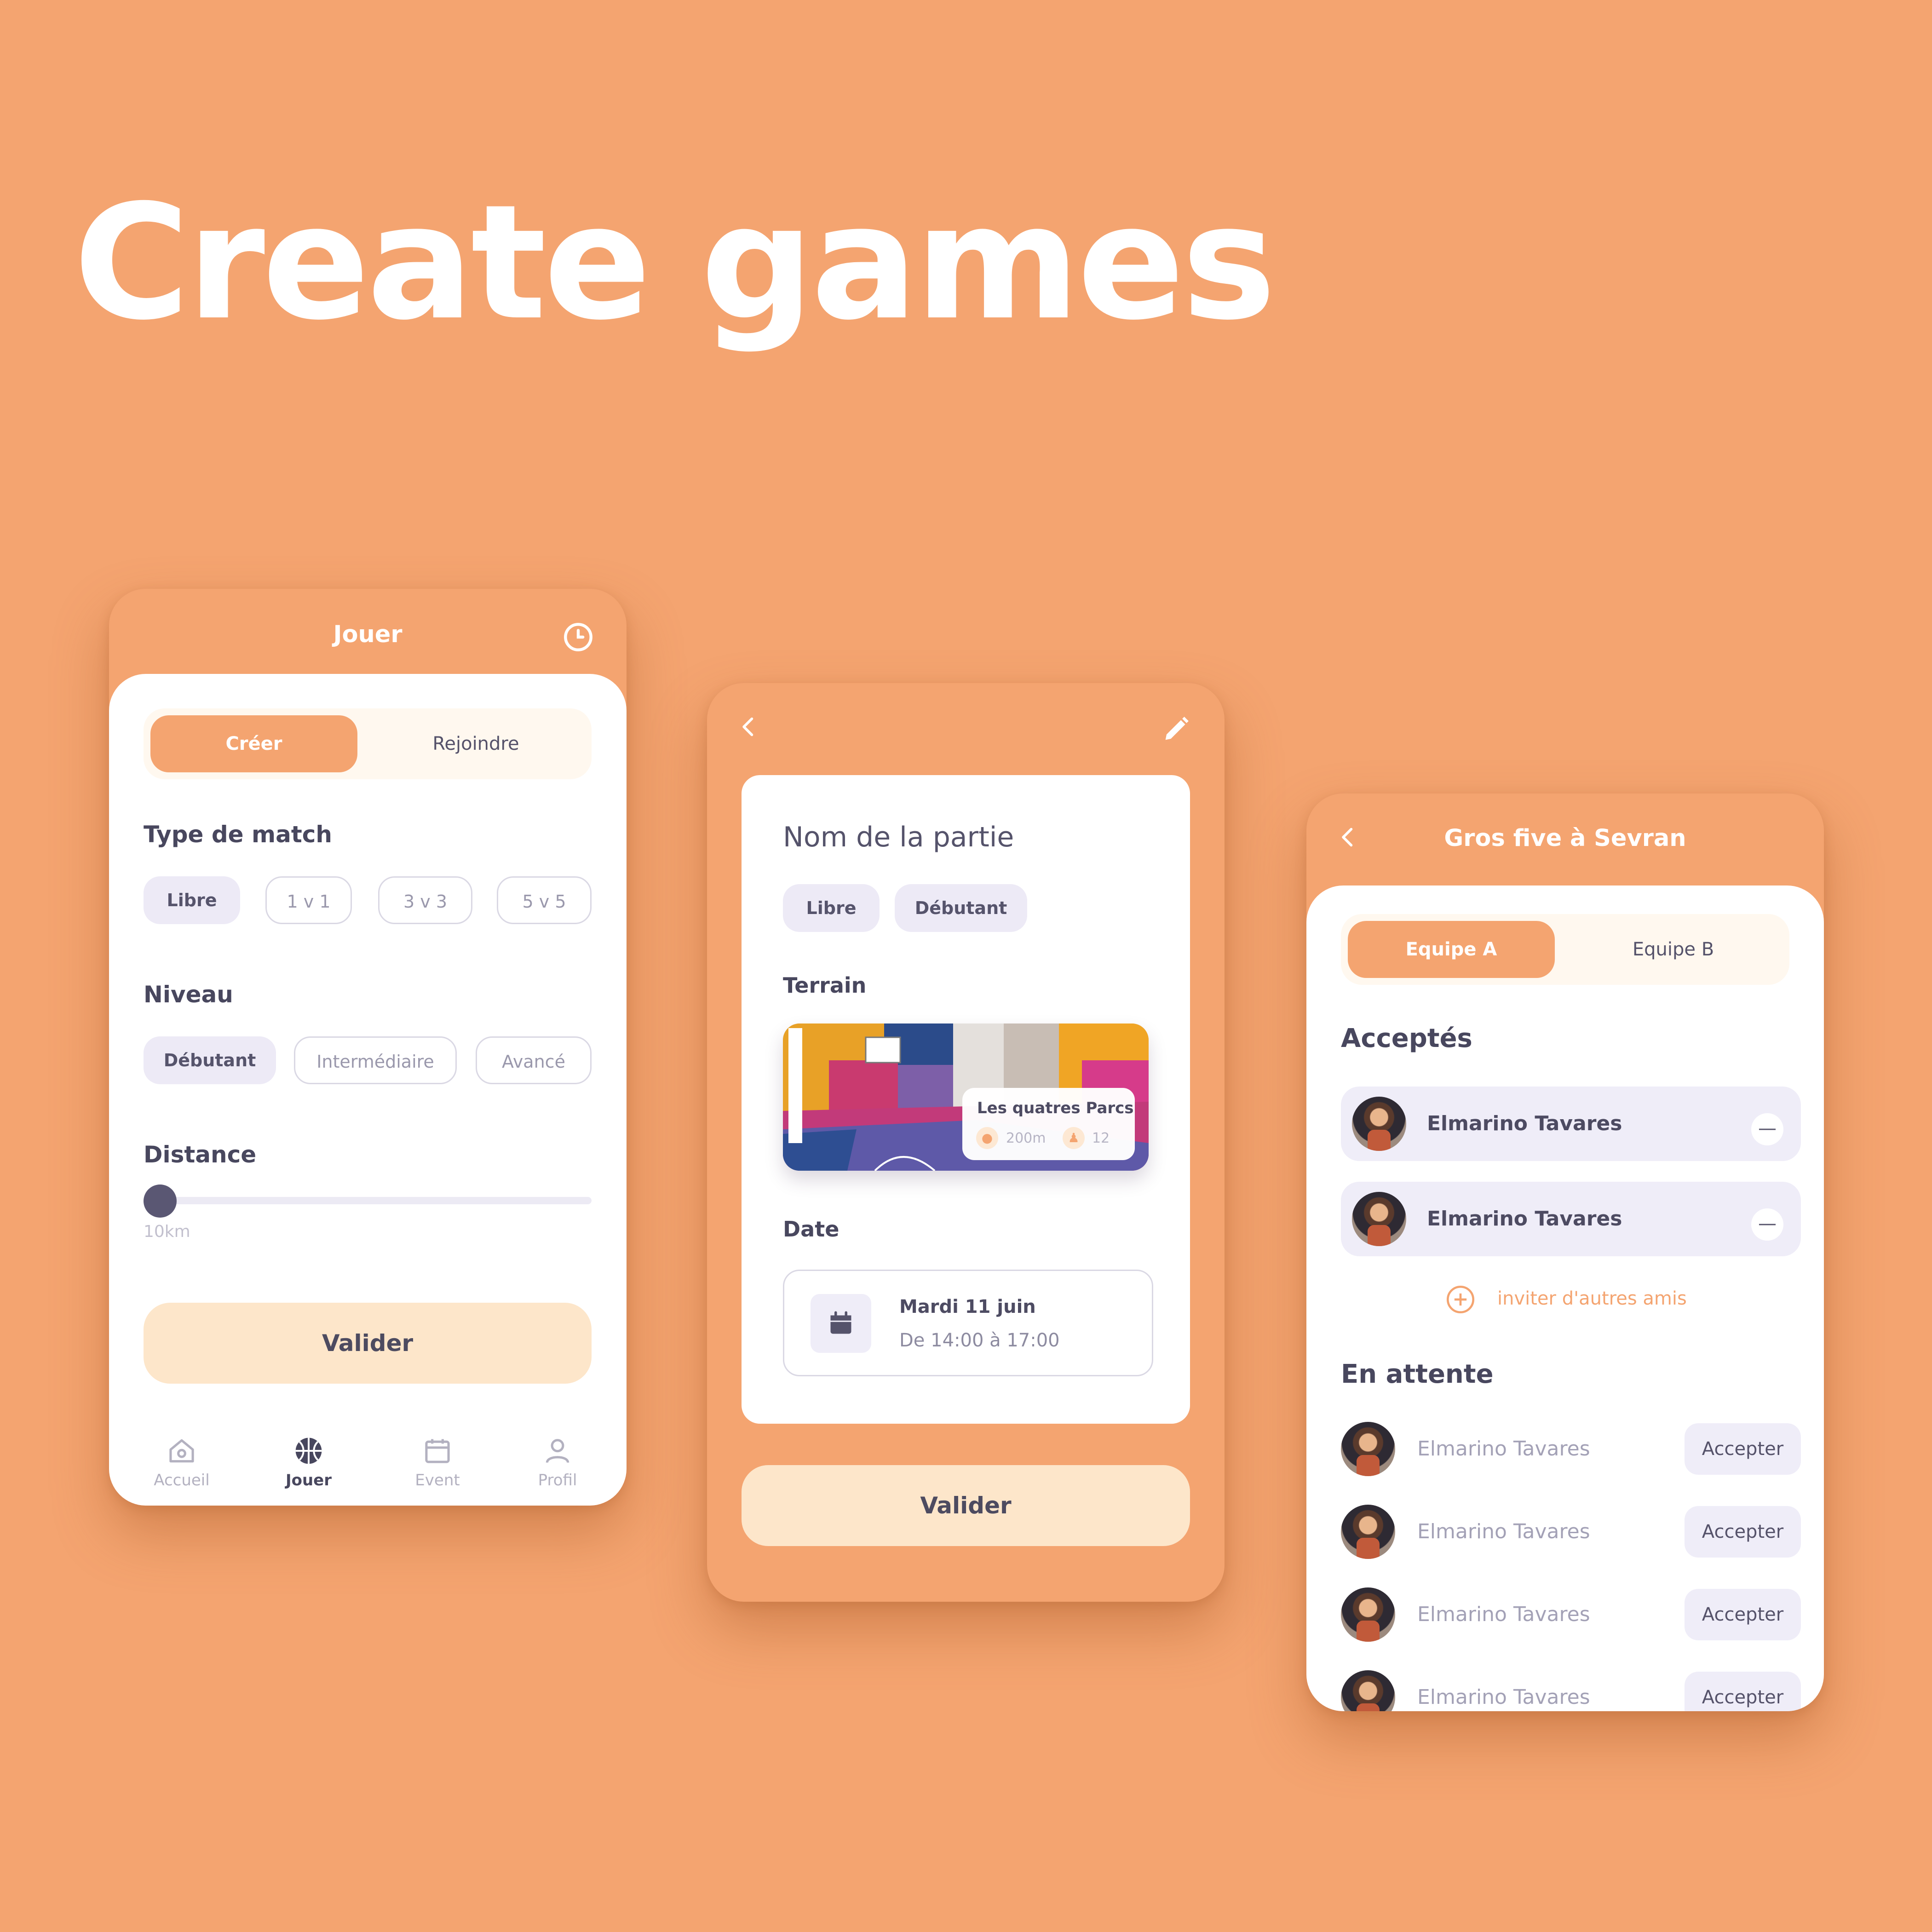 The height and width of the screenshot is (1932, 1932). Describe the element at coordinates (1673, 949) in the screenshot. I see `tab-equipe-b: Equipe B` at that location.